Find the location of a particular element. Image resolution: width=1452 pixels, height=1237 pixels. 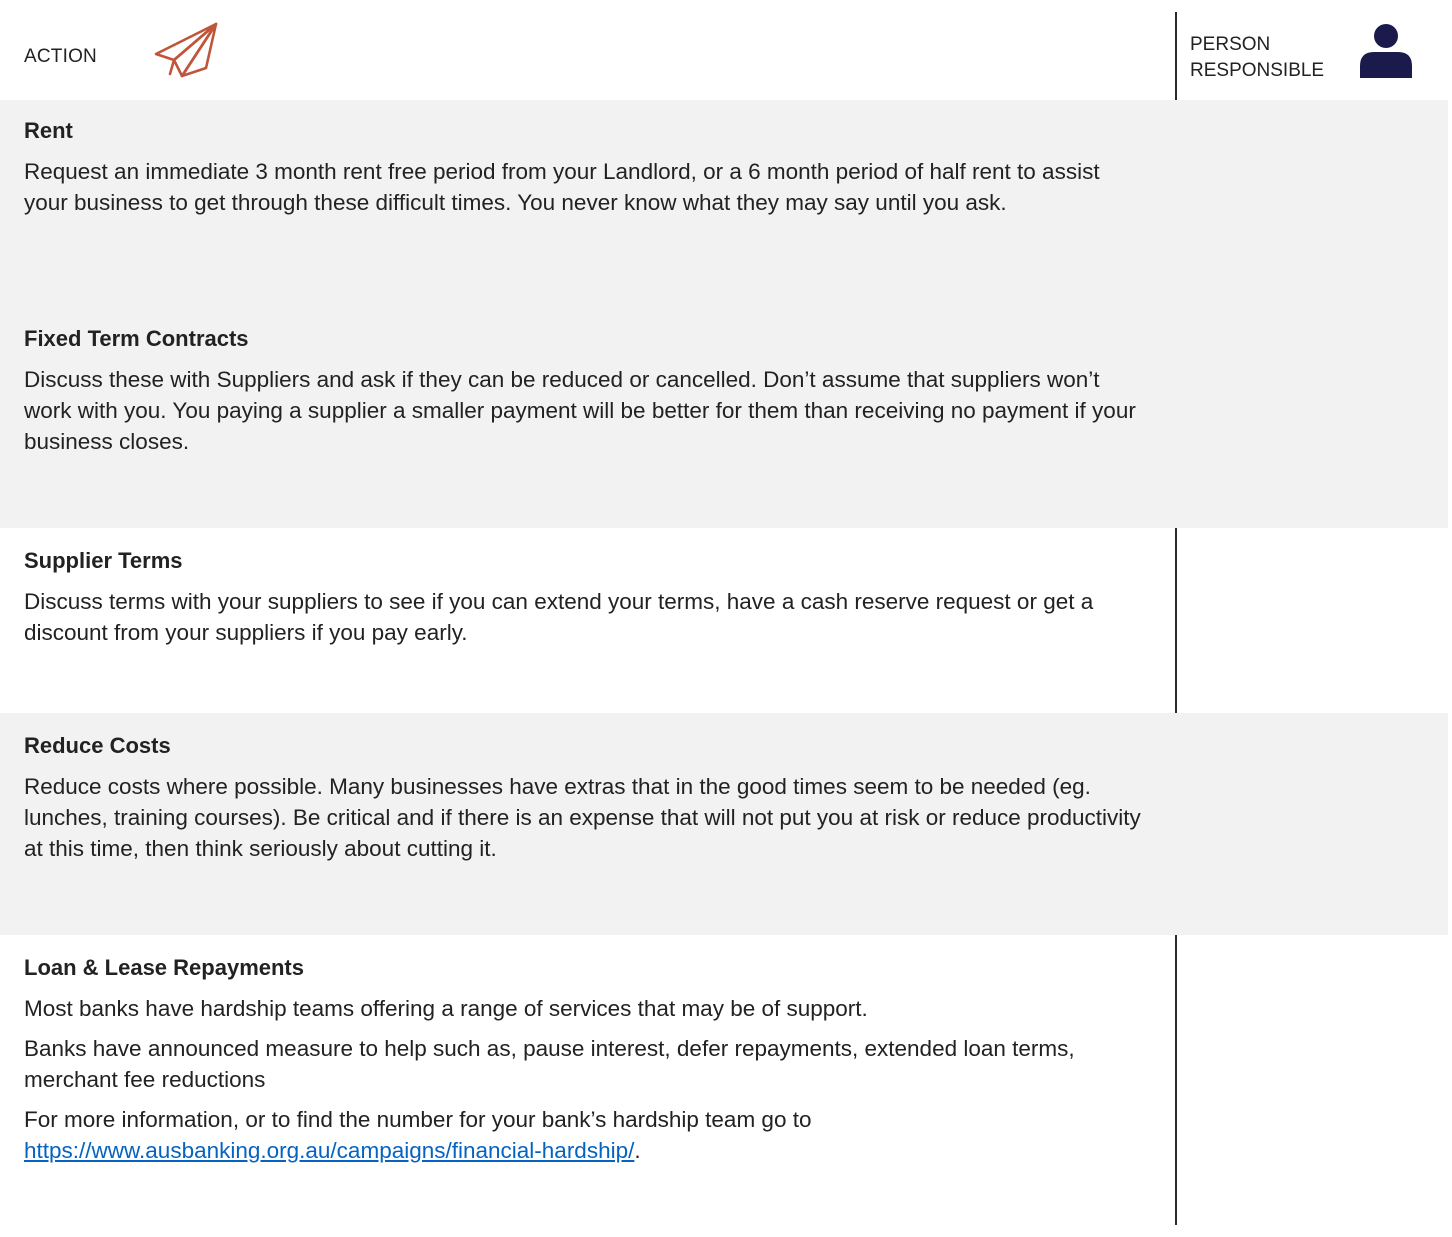

action-column-label: ACTION is located at coordinates (60, 56).